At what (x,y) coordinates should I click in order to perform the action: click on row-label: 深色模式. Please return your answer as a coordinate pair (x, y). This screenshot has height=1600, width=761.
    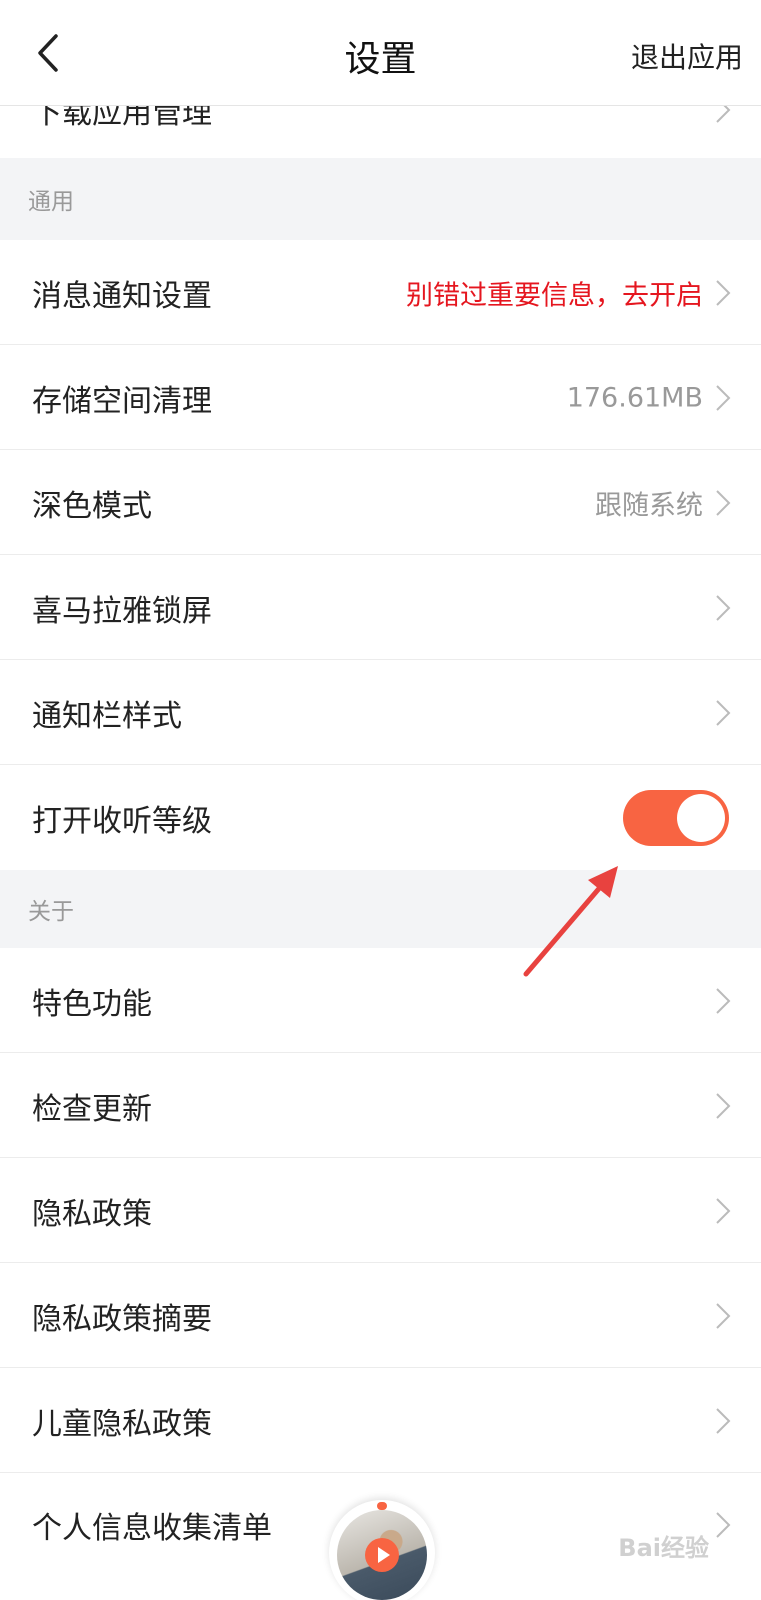
    Looking at the image, I should click on (92, 506).